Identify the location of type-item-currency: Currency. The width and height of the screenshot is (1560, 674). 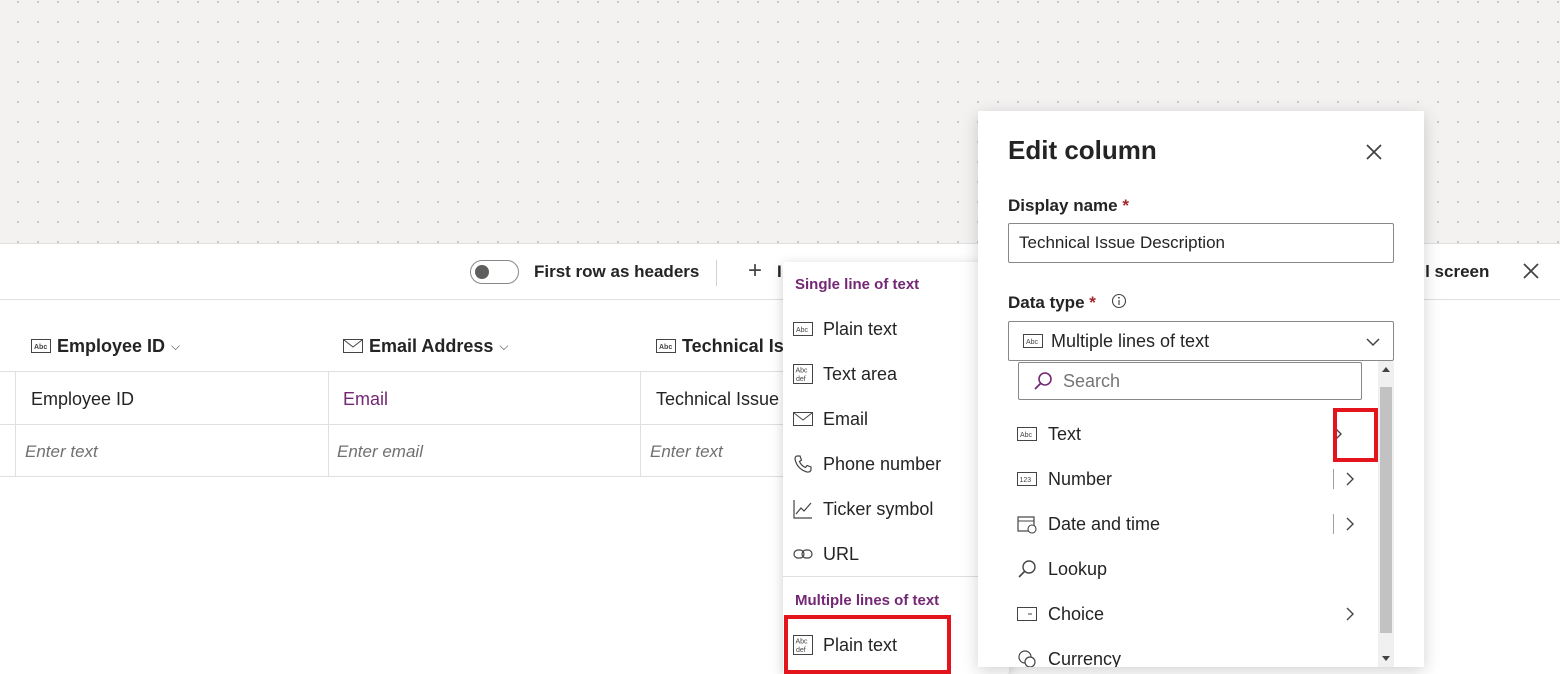
(1191, 654).